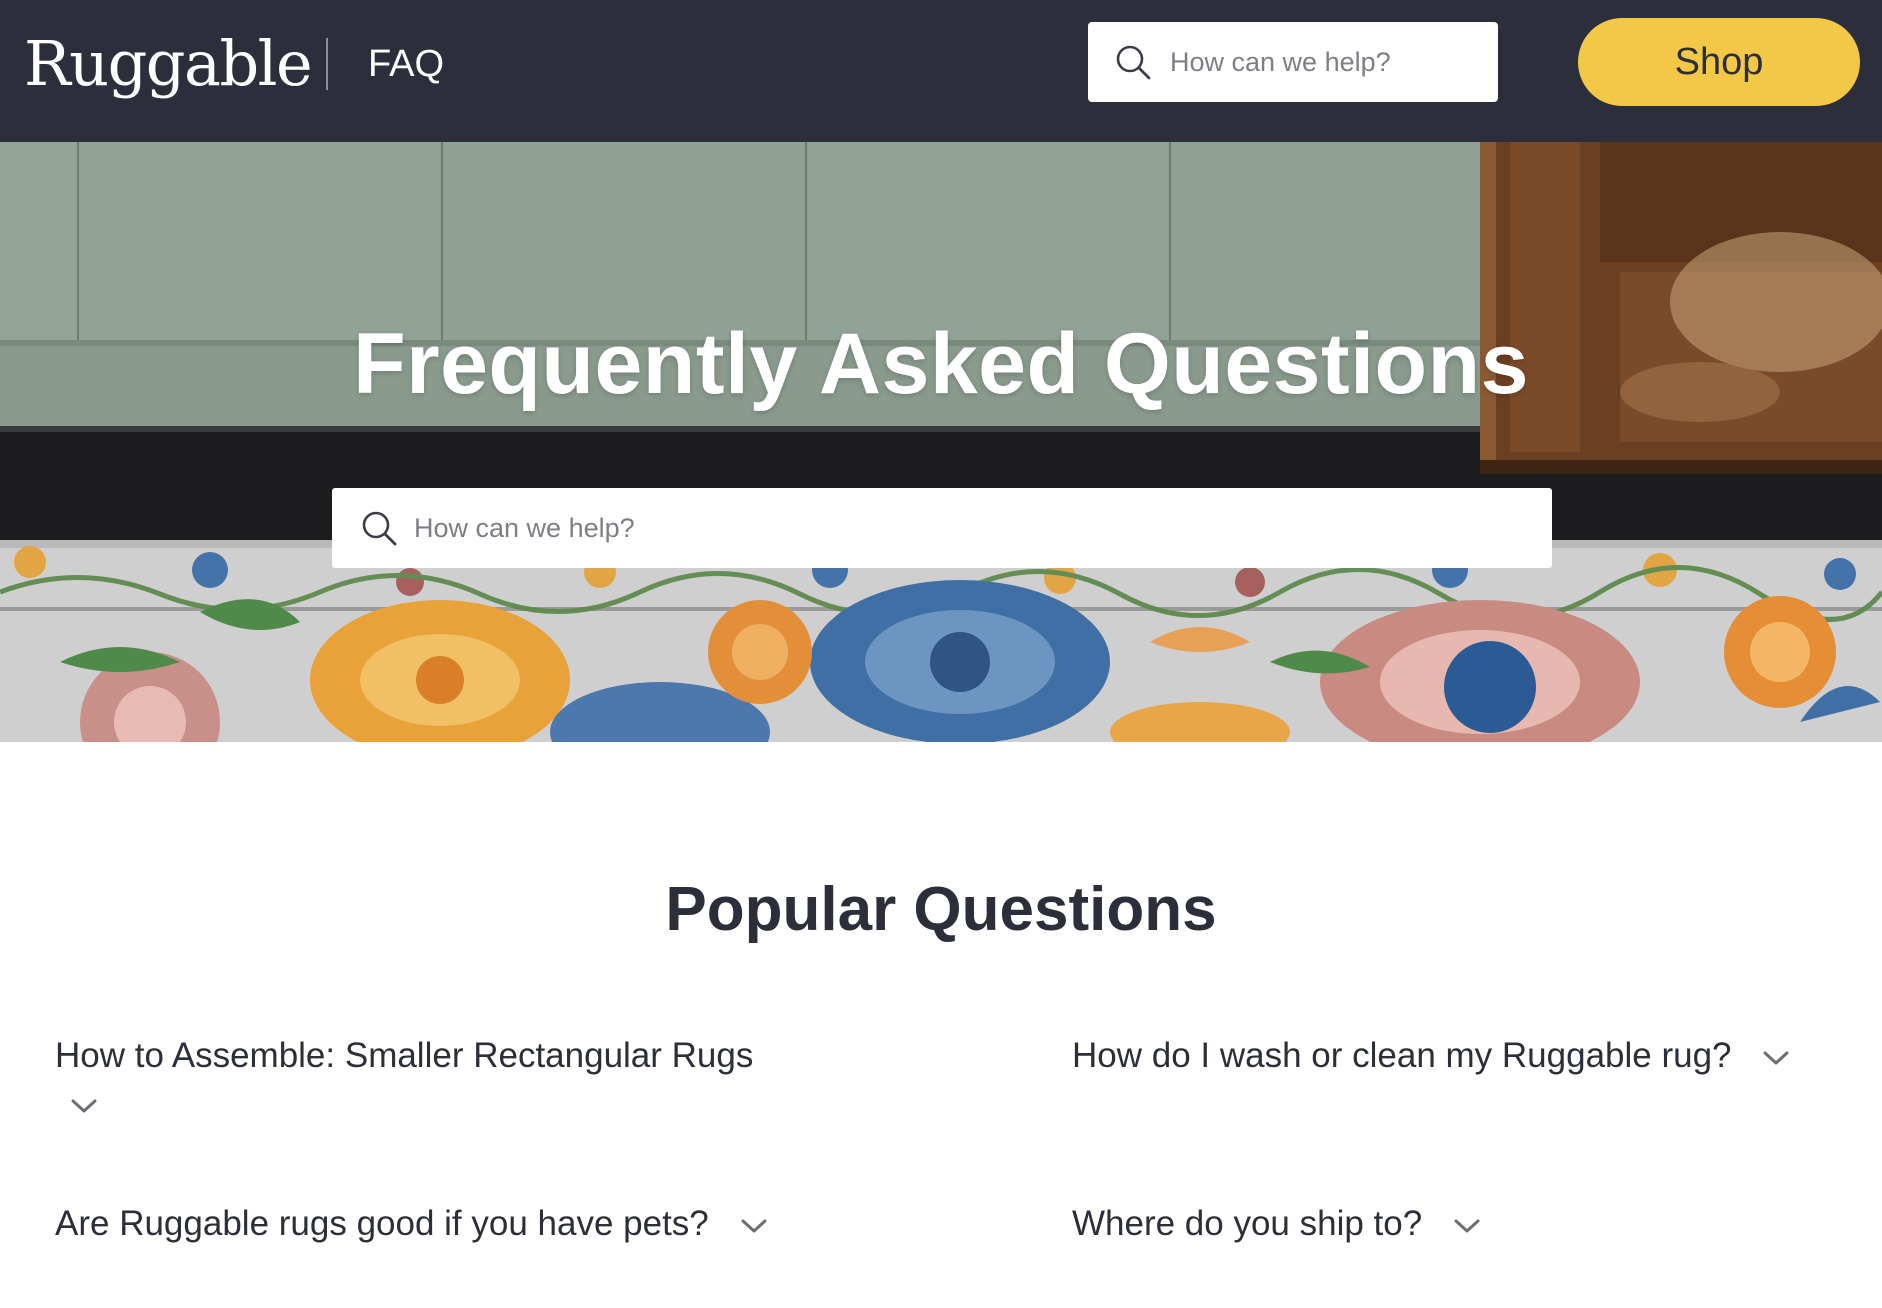 Image resolution: width=1882 pixels, height=1308 pixels. Describe the element at coordinates (327, 64) in the screenshot. I see `logo-divider` at that location.